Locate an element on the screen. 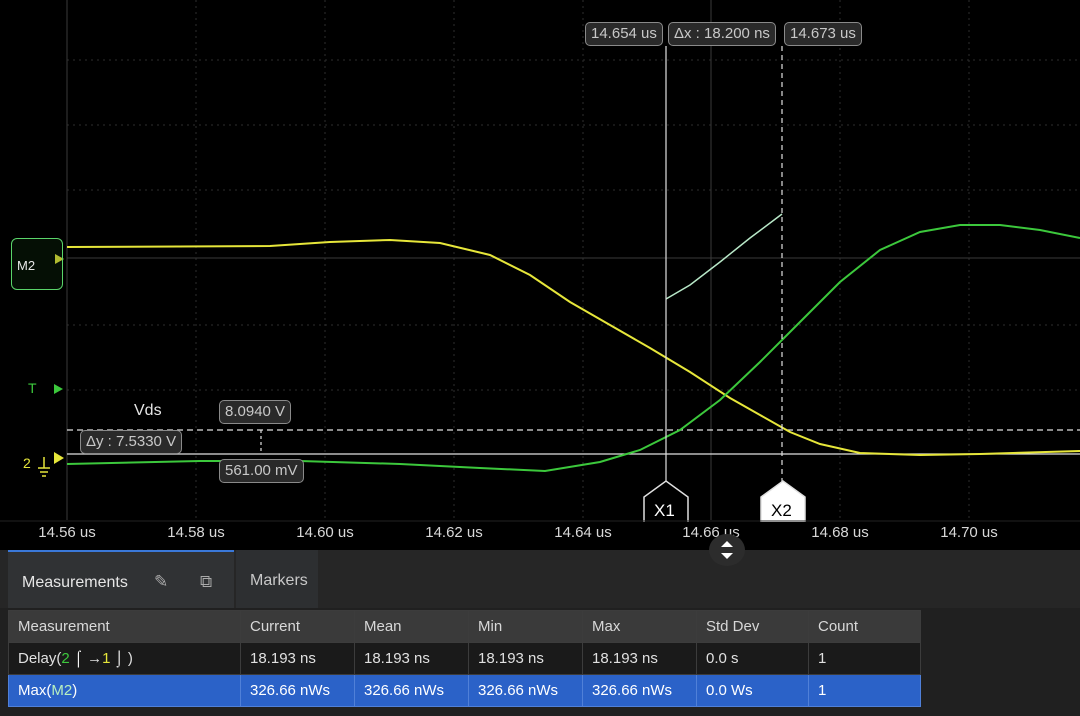 The width and height of the screenshot is (1080, 716). max-value: 18.193 ns is located at coordinates (639, 658).